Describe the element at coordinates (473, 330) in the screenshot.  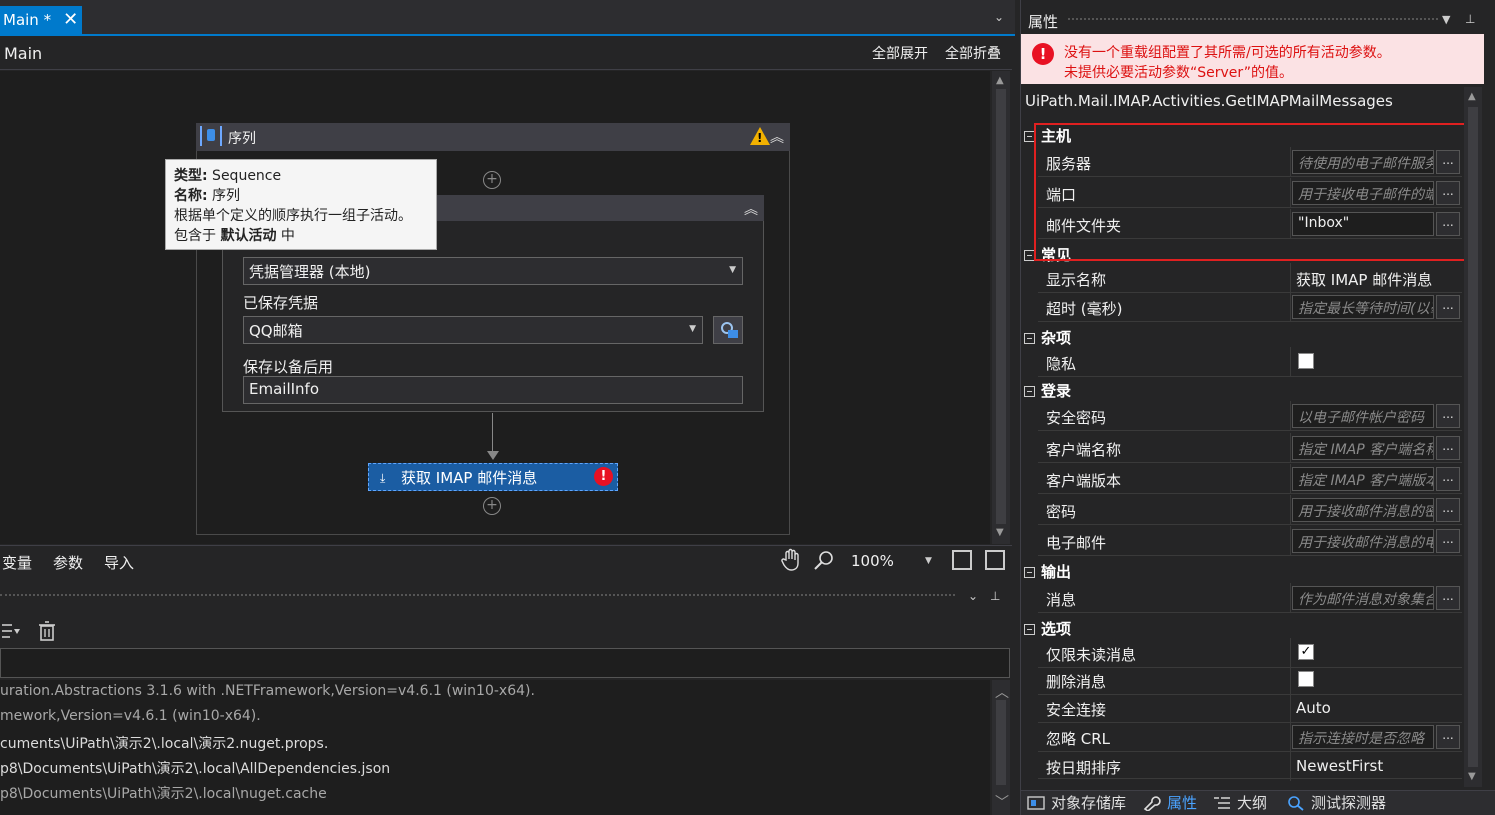
I see `saved-credential-select: QQ邮箱 ▼` at that location.